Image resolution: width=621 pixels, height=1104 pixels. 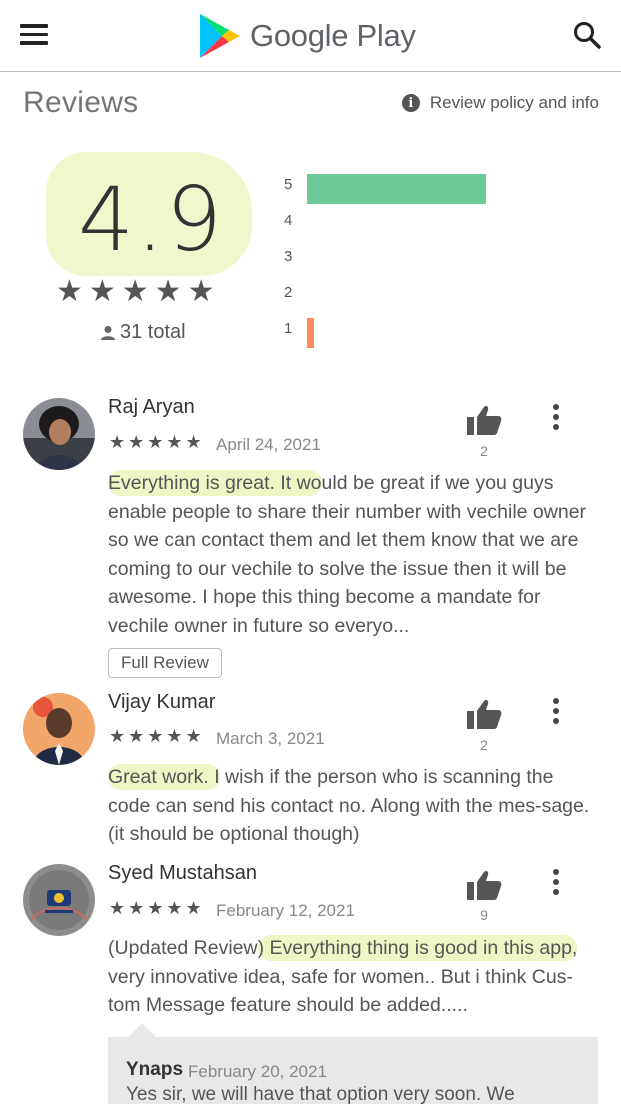 What do you see at coordinates (333, 35) in the screenshot?
I see `brand-name: Google Play` at bounding box center [333, 35].